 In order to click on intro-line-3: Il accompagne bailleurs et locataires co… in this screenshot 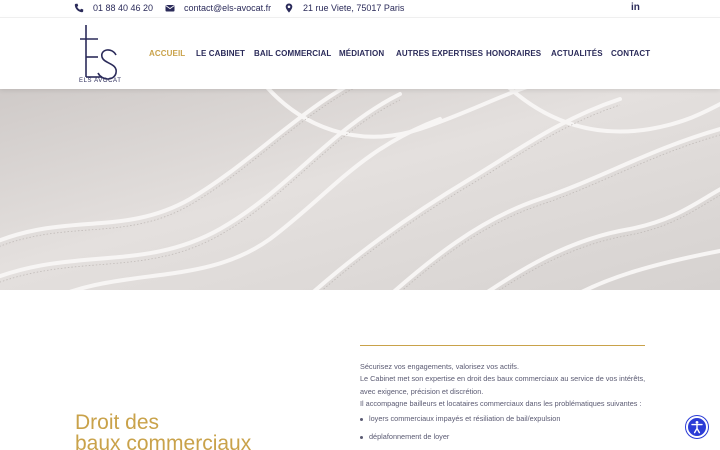, I will do `click(501, 403)`.